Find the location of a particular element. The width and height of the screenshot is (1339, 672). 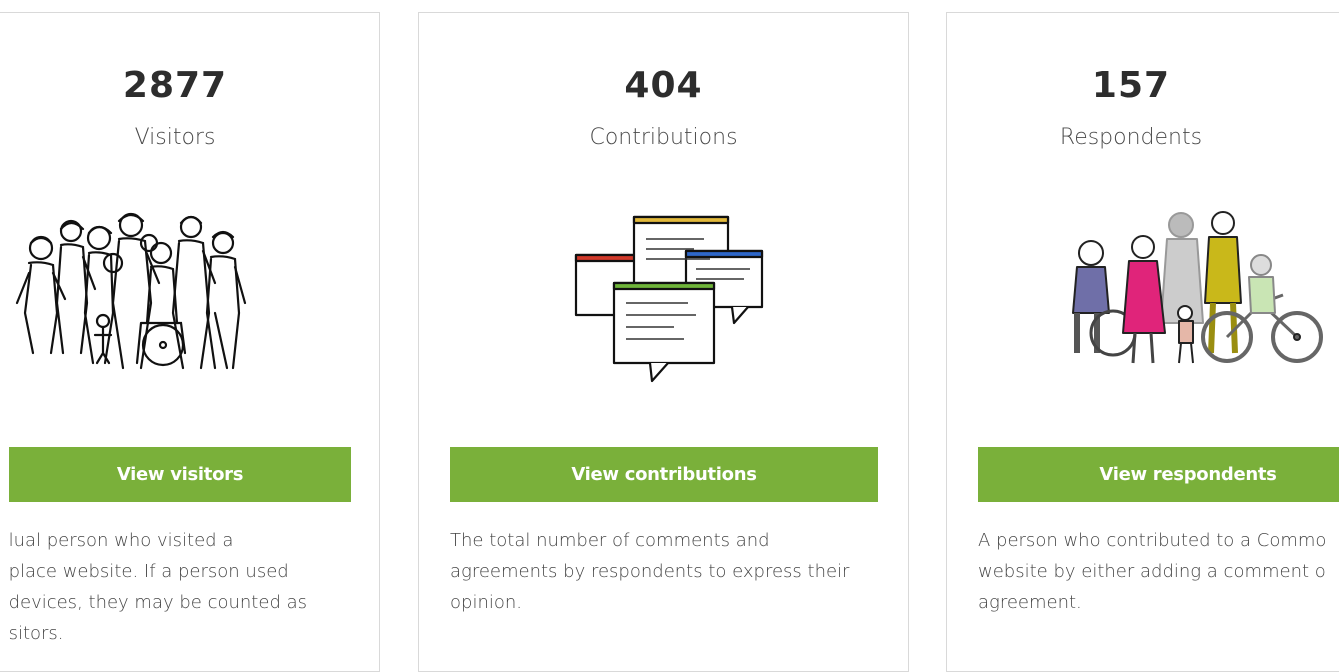

respondents-label: Respondents is located at coordinates (1131, 137).